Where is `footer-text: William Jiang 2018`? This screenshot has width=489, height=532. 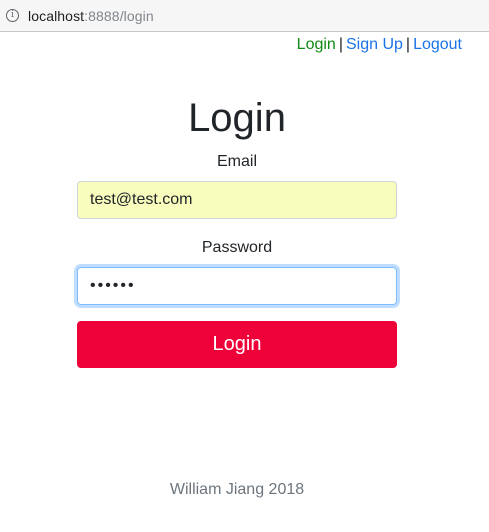 footer-text: William Jiang 2018 is located at coordinates (237, 489).